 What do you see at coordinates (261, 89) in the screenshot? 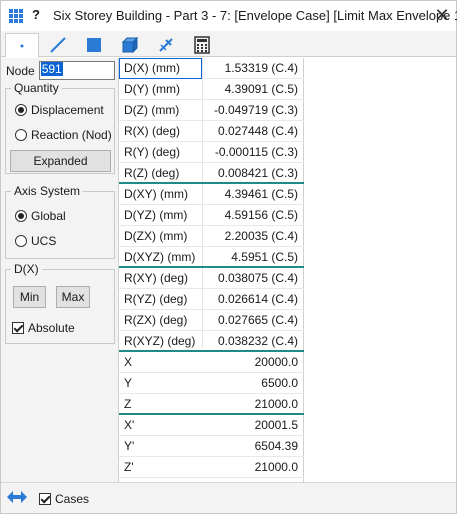
I see `row-value: 4.39091 (C.5)` at bounding box center [261, 89].